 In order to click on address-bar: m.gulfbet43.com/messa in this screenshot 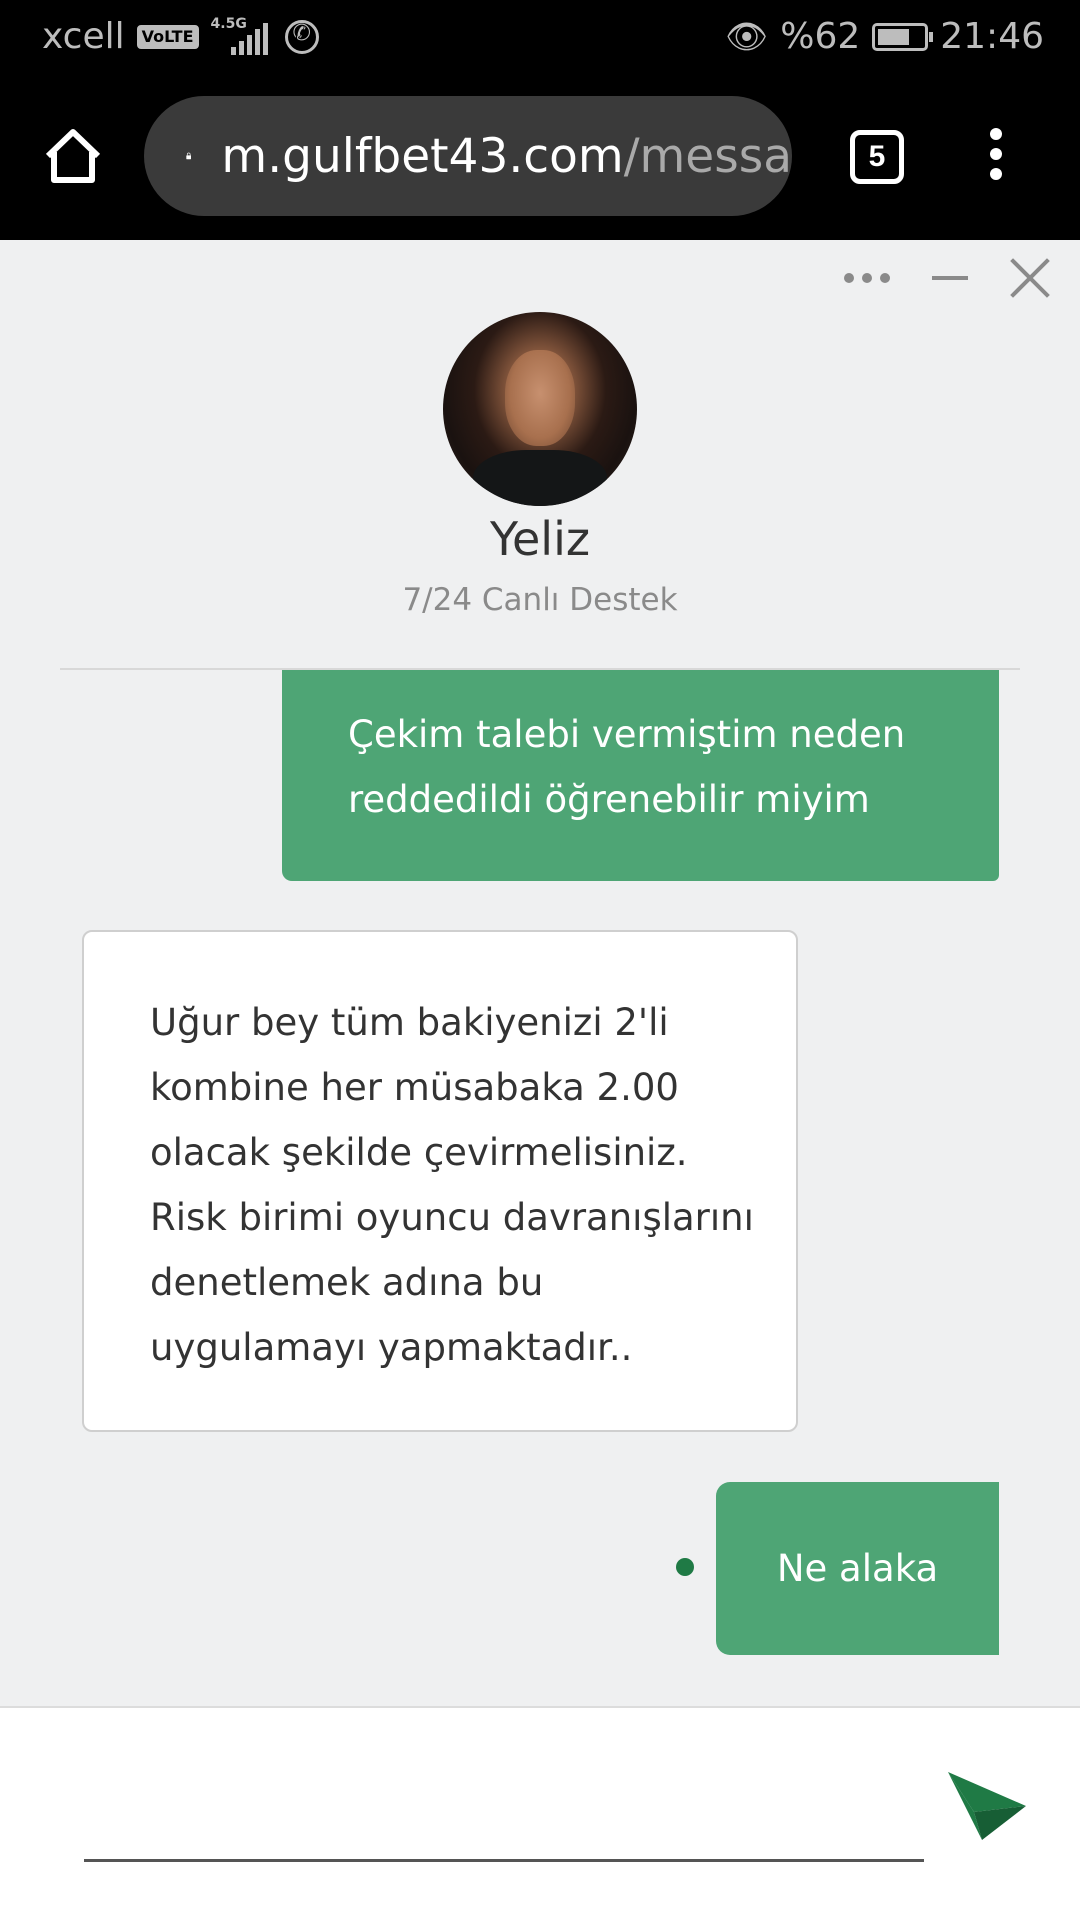, I will do `click(468, 156)`.